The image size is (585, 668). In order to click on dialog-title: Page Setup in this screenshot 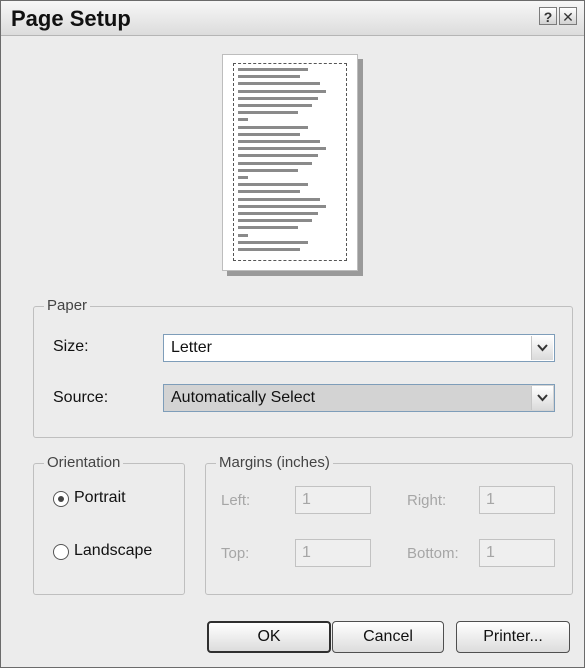, I will do `click(71, 18)`.